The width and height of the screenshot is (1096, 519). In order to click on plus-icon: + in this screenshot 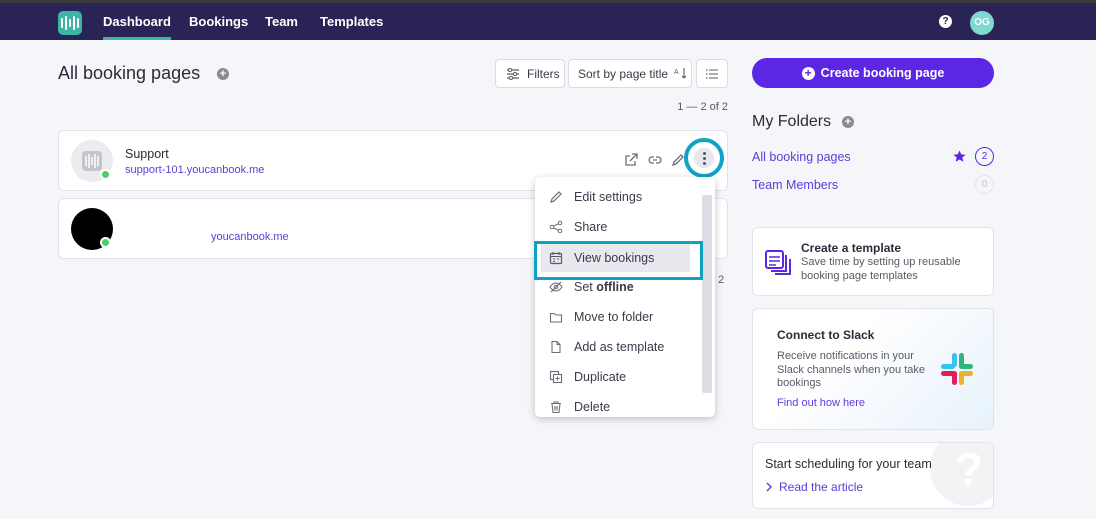, I will do `click(808, 73)`.